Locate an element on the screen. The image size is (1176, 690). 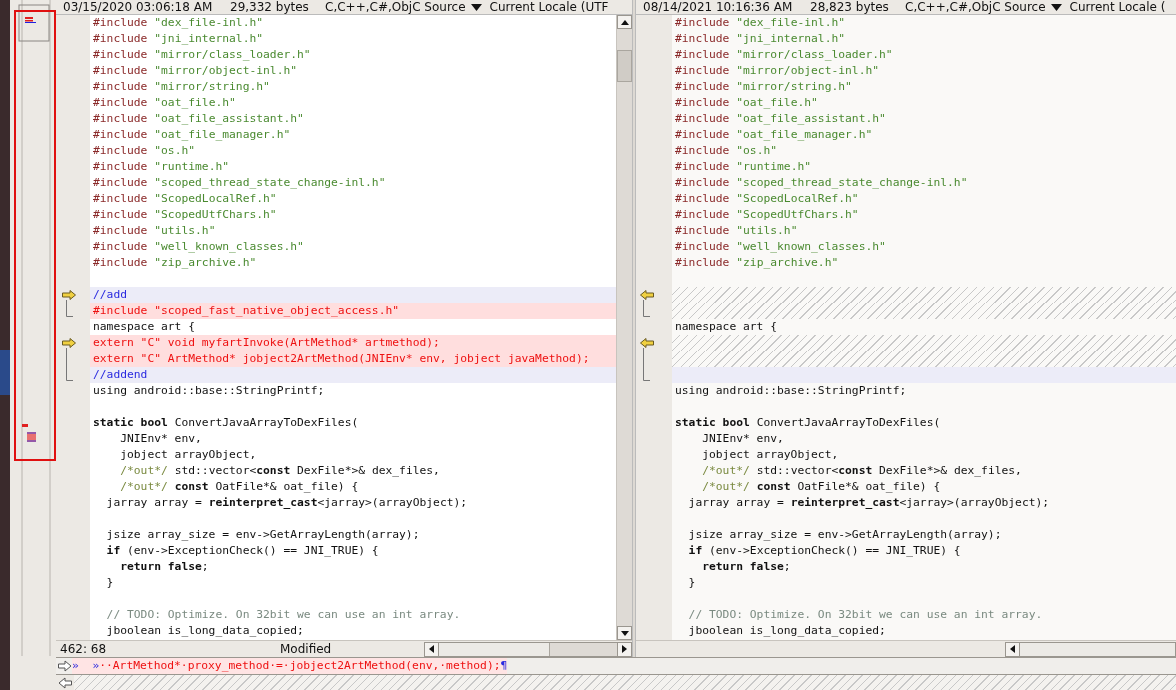
down-arrow-icon is located at coordinates (624, 633).